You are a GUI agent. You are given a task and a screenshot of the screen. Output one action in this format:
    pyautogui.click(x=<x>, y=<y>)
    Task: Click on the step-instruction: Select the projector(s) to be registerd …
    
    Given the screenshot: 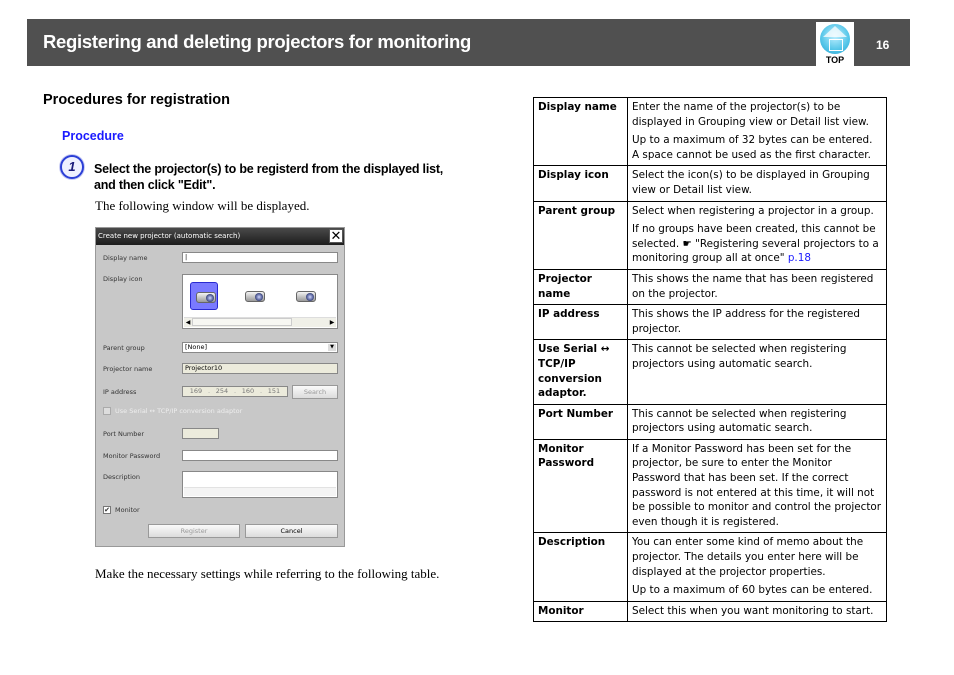 What is the action you would take?
    pyautogui.click(x=269, y=177)
    